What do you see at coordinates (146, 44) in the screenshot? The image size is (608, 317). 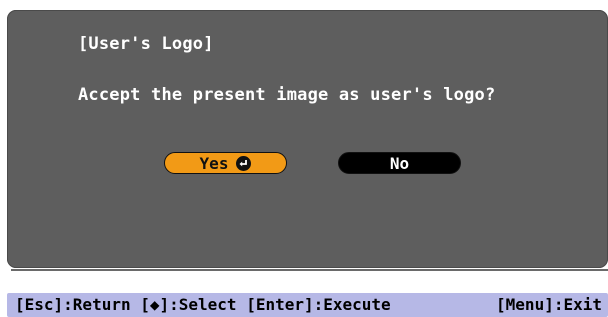 I see `dialog-title: [User's Logo]` at bounding box center [146, 44].